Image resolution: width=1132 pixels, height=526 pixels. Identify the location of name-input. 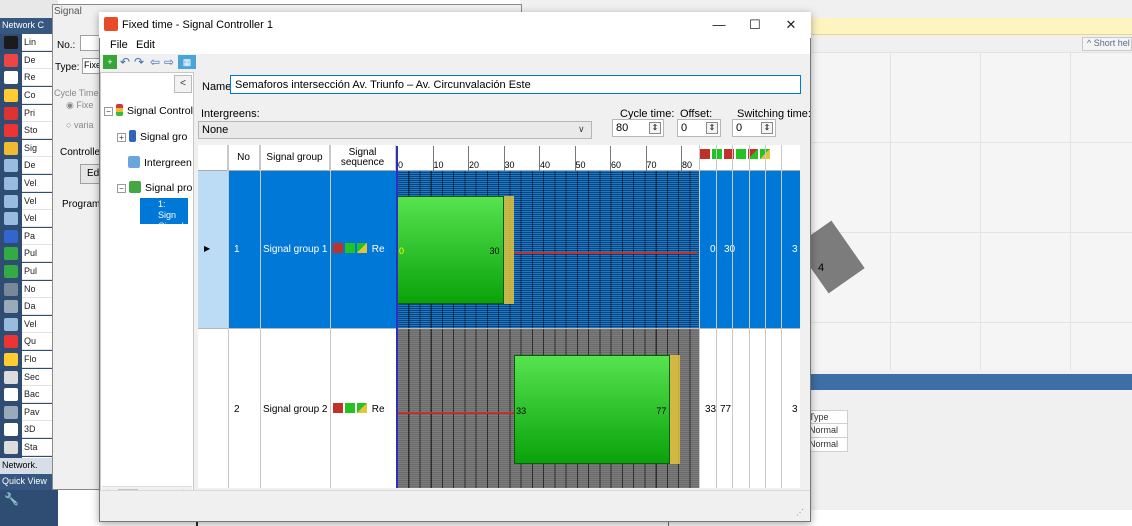
(515, 84).